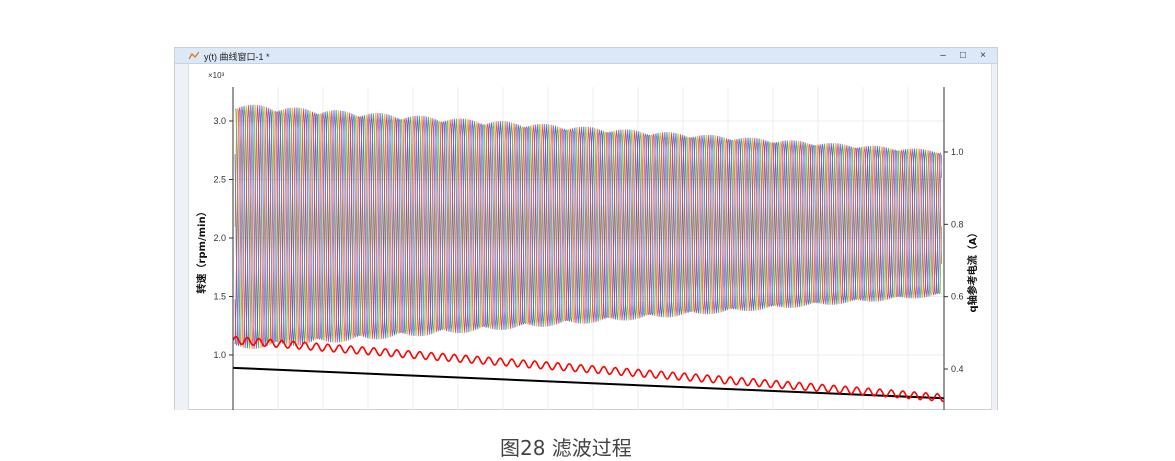  Describe the element at coordinates (219, 355) in the screenshot. I see `left-tick-label: 1.0` at that location.